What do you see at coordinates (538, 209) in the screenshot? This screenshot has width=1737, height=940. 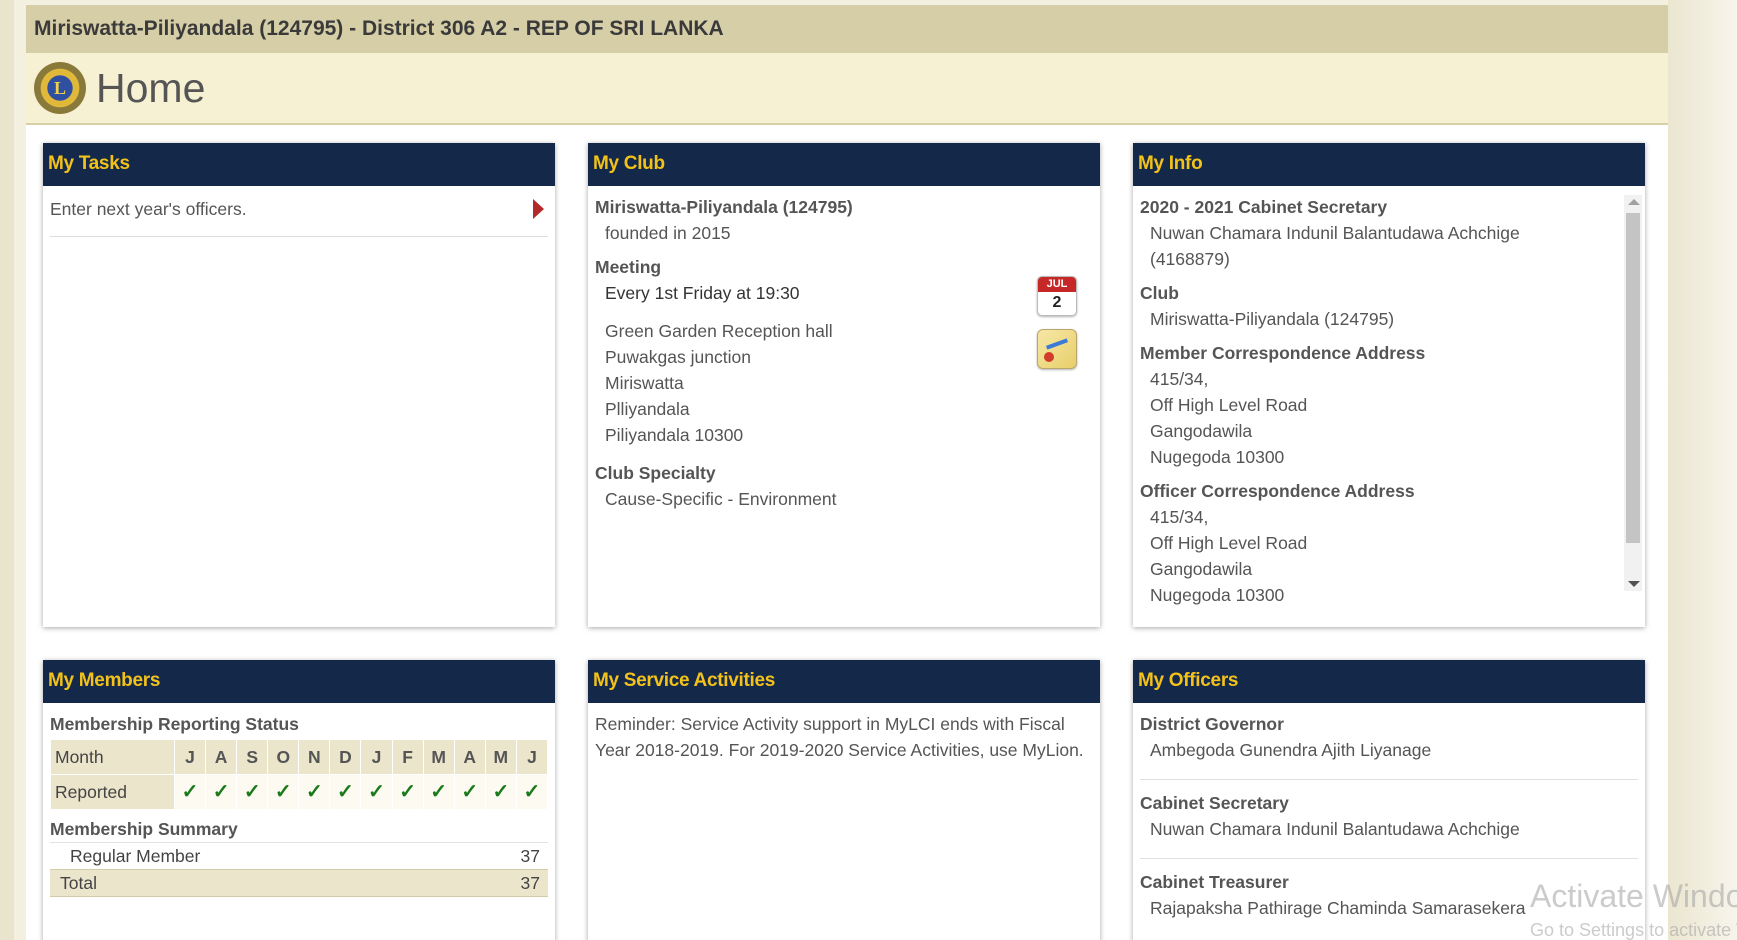 I see `arrow-right-icon` at bounding box center [538, 209].